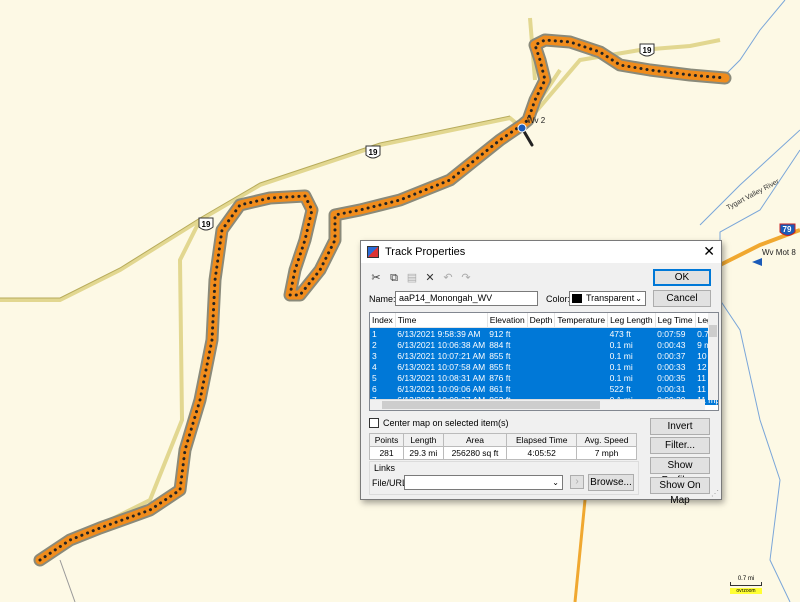 This screenshot has width=800, height=602. What do you see at coordinates (412, 278) in the screenshot?
I see `paste-icon: ▤` at bounding box center [412, 278].